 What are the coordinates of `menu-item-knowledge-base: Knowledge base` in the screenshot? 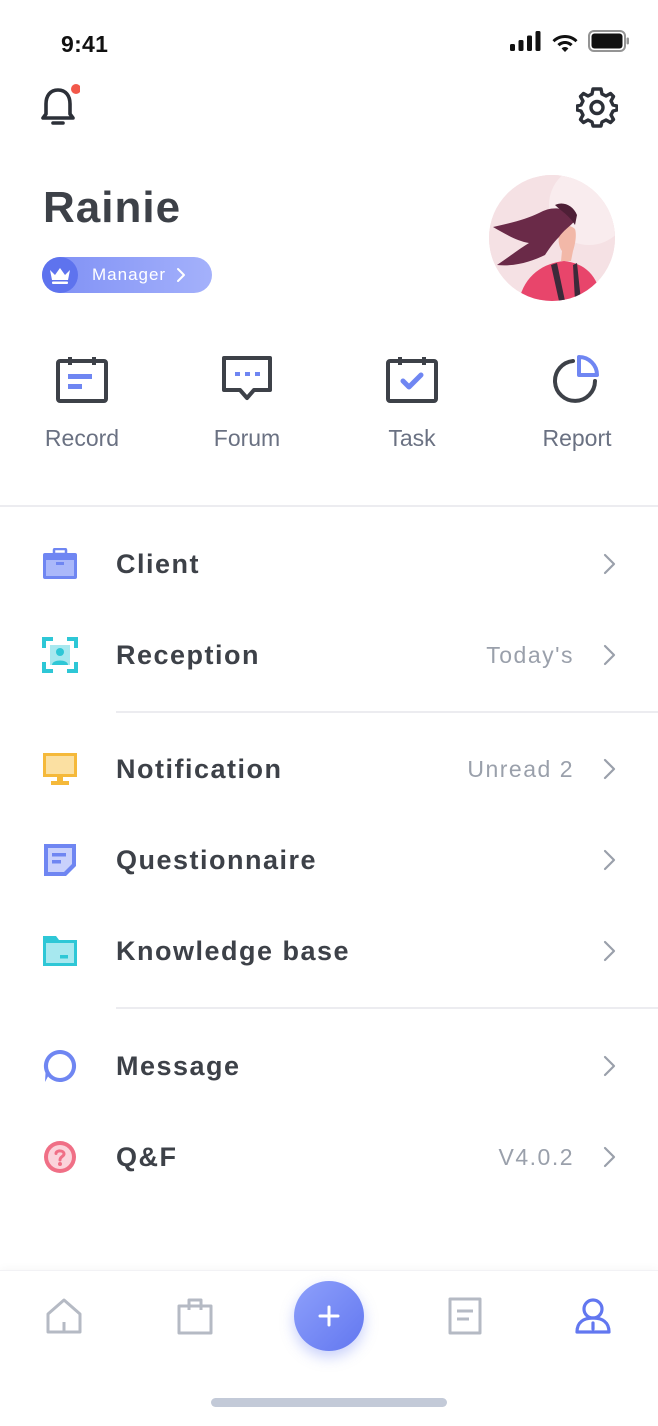 It's located at (329, 951).